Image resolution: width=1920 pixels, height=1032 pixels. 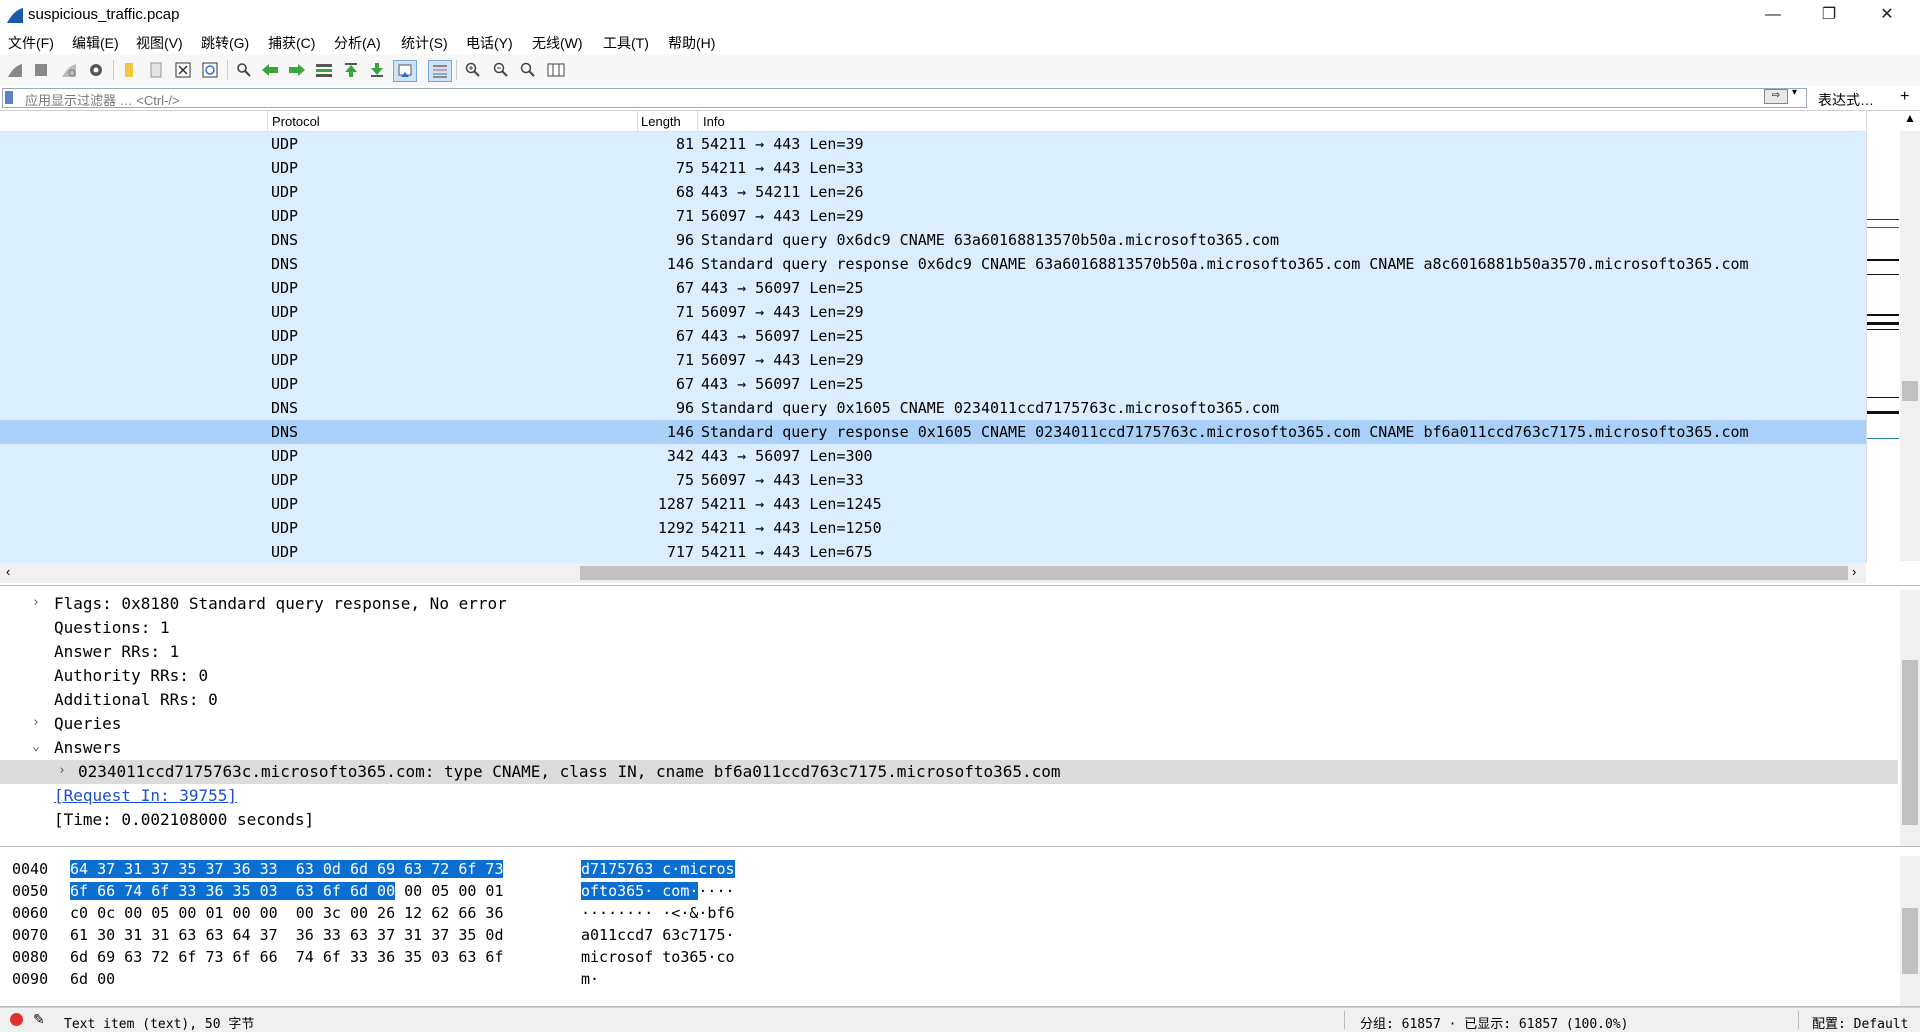 I want to click on menu-edit: 编辑(E), so click(x=95, y=43).